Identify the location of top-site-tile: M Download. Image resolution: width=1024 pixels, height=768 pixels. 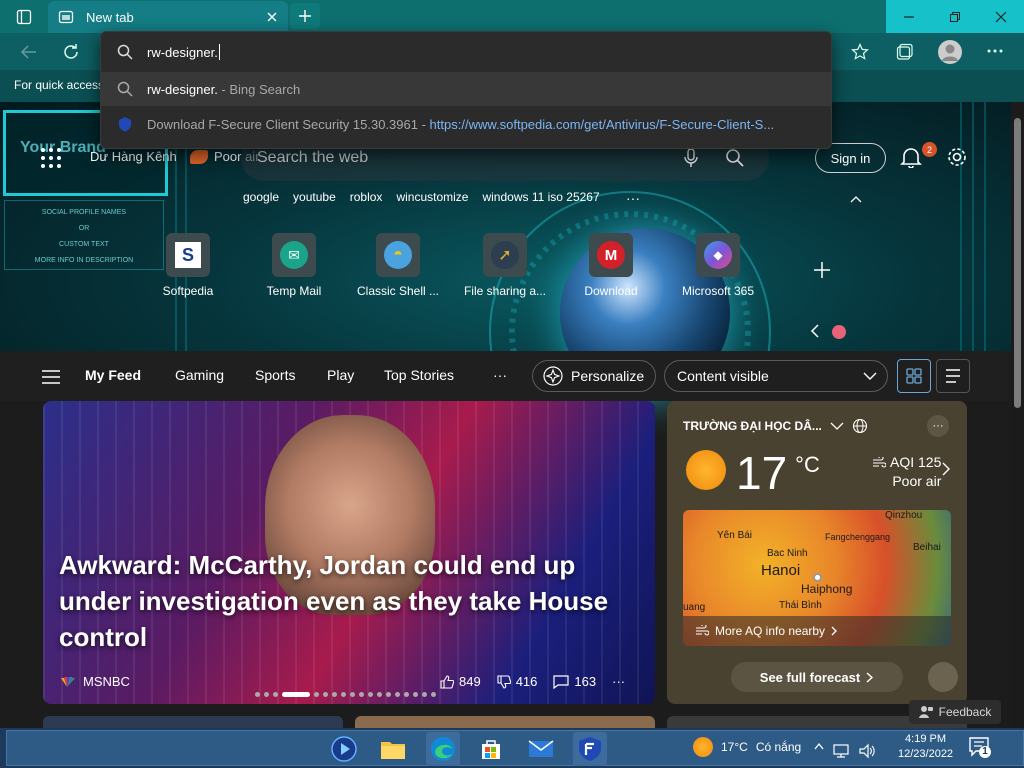
(611, 265).